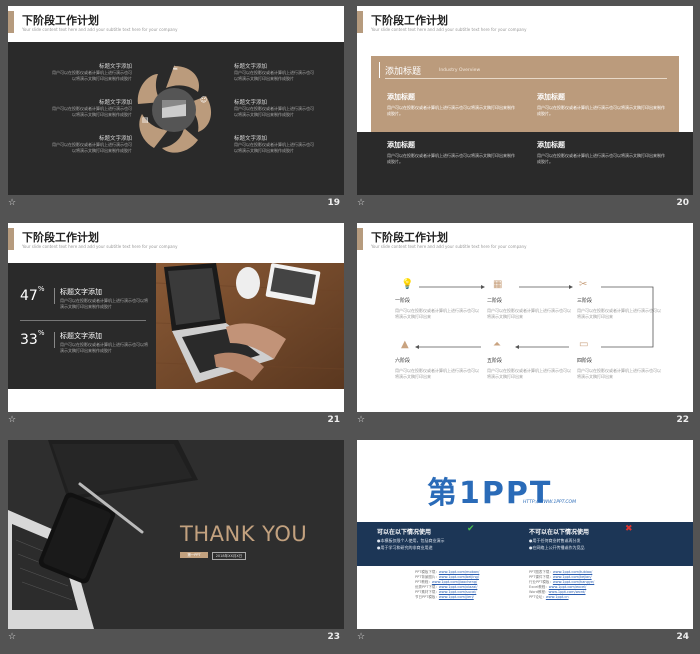 The image size is (700, 654). I want to click on dark-panel, so click(82, 326).